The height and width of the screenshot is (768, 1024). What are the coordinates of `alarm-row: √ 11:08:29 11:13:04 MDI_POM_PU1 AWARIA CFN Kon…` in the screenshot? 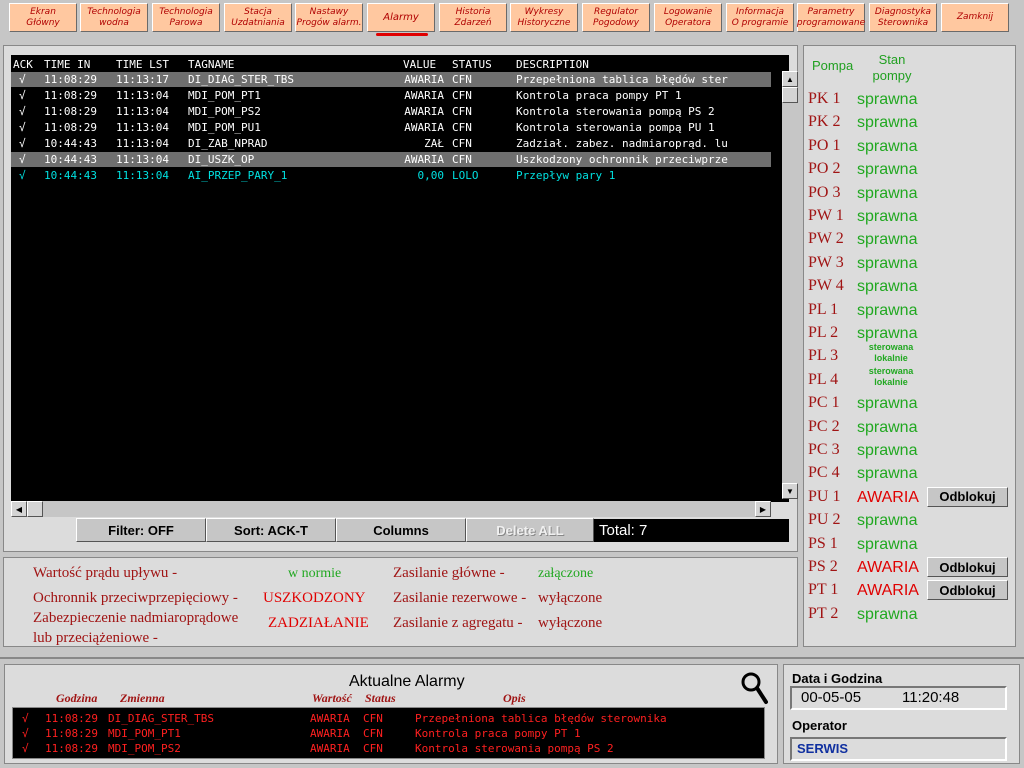 It's located at (391, 127).